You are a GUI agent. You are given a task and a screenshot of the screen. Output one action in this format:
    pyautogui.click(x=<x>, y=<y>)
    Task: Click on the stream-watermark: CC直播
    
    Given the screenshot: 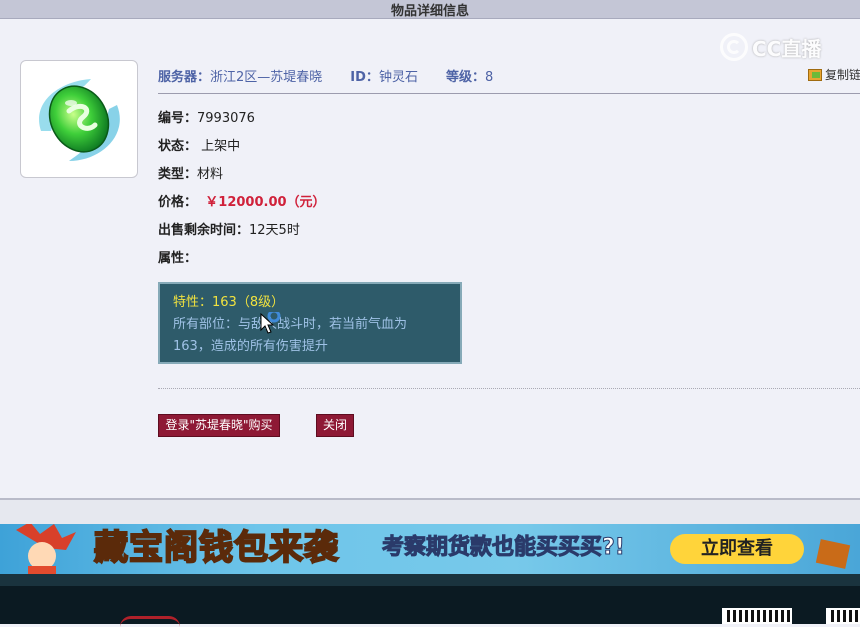 What is the action you would take?
    pyautogui.click(x=770, y=47)
    